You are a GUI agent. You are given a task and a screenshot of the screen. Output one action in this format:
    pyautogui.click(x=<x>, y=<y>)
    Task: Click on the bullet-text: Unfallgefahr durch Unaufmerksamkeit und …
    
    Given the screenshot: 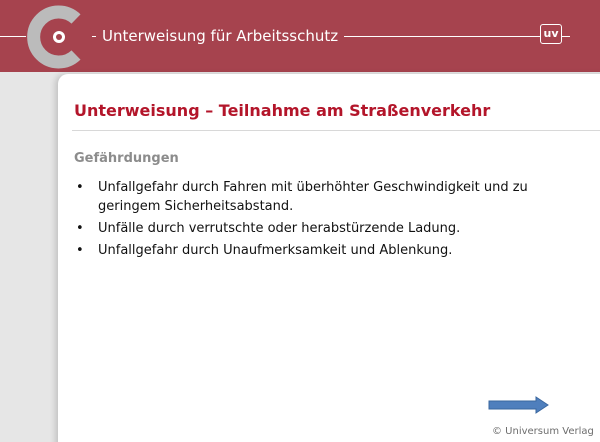 What is the action you would take?
    pyautogui.click(x=275, y=250)
    